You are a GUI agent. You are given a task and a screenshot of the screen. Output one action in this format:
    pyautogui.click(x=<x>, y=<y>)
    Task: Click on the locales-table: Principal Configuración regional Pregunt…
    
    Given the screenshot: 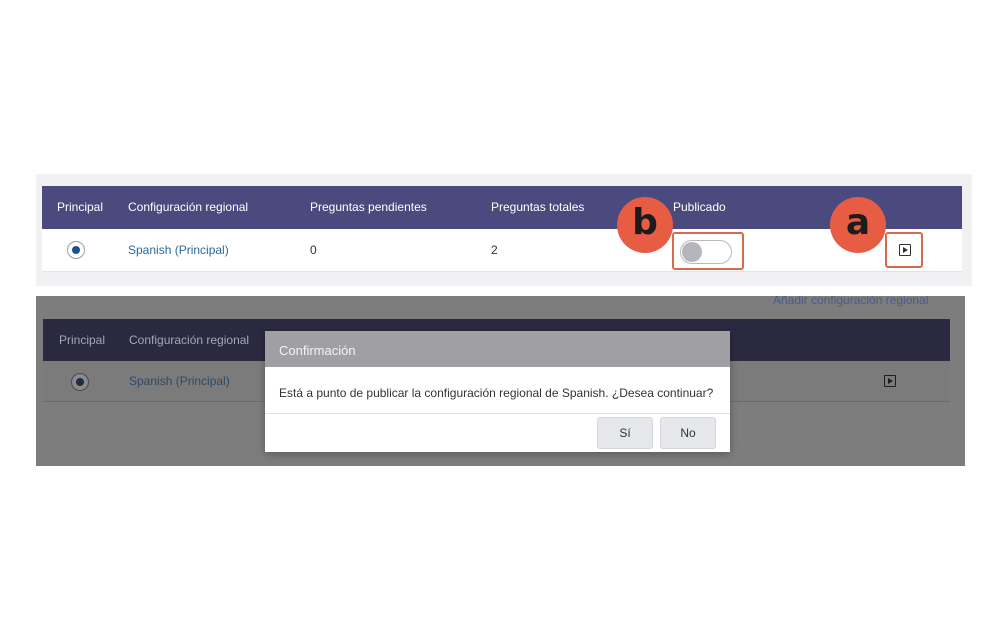 What is the action you would take?
    pyautogui.click(x=502, y=229)
    